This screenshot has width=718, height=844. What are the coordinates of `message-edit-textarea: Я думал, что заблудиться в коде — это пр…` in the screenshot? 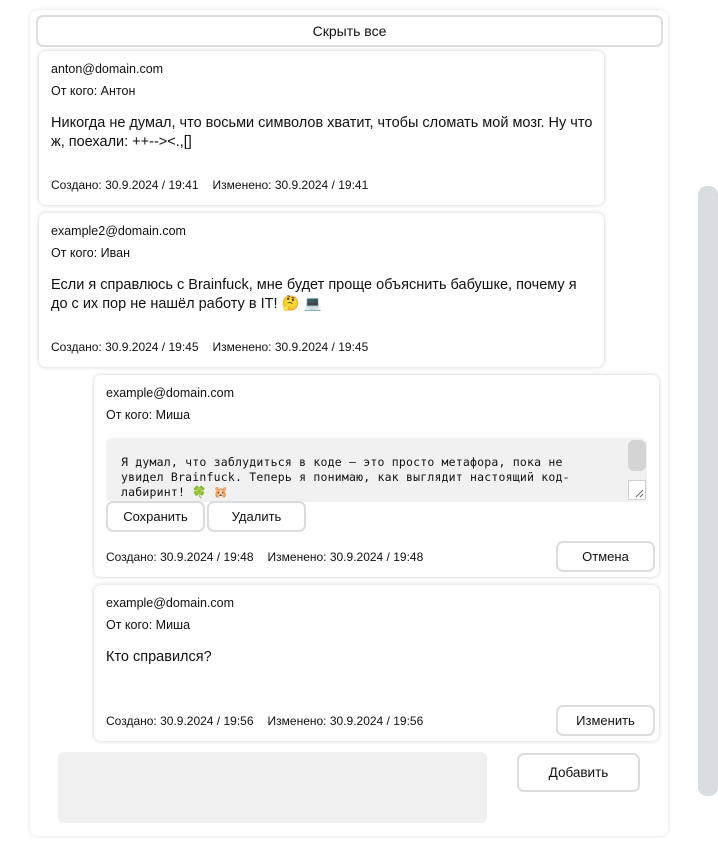 It's located at (376, 470).